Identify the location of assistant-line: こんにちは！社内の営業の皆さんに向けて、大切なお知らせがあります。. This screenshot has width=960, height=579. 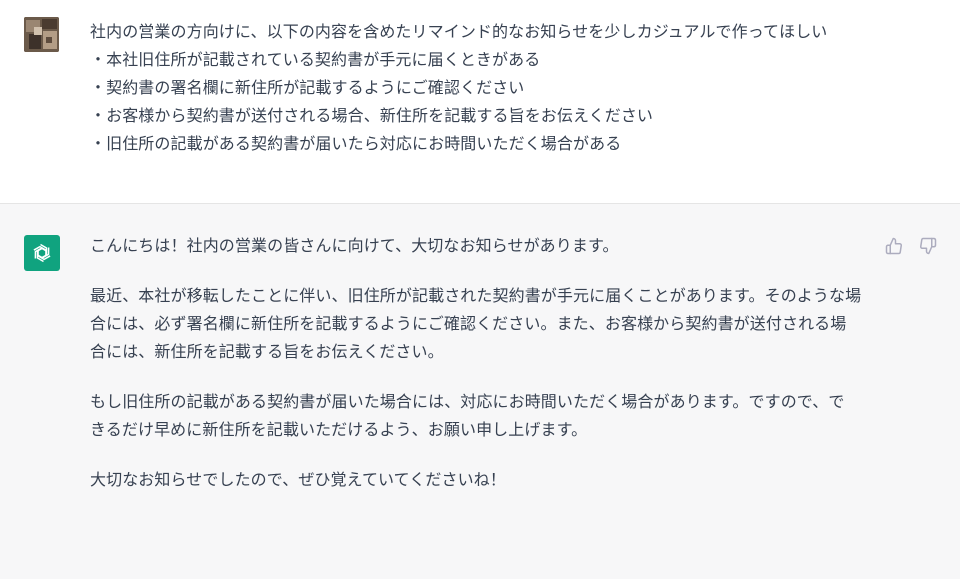
(354, 245).